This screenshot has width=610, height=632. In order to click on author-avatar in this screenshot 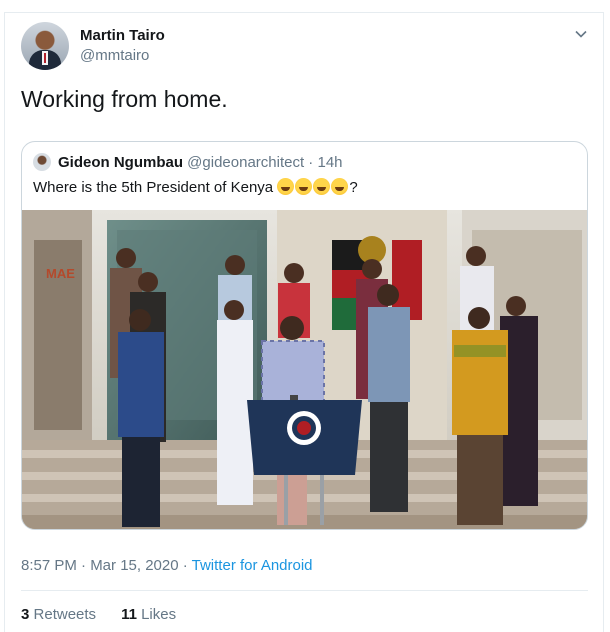, I will do `click(45, 46)`.